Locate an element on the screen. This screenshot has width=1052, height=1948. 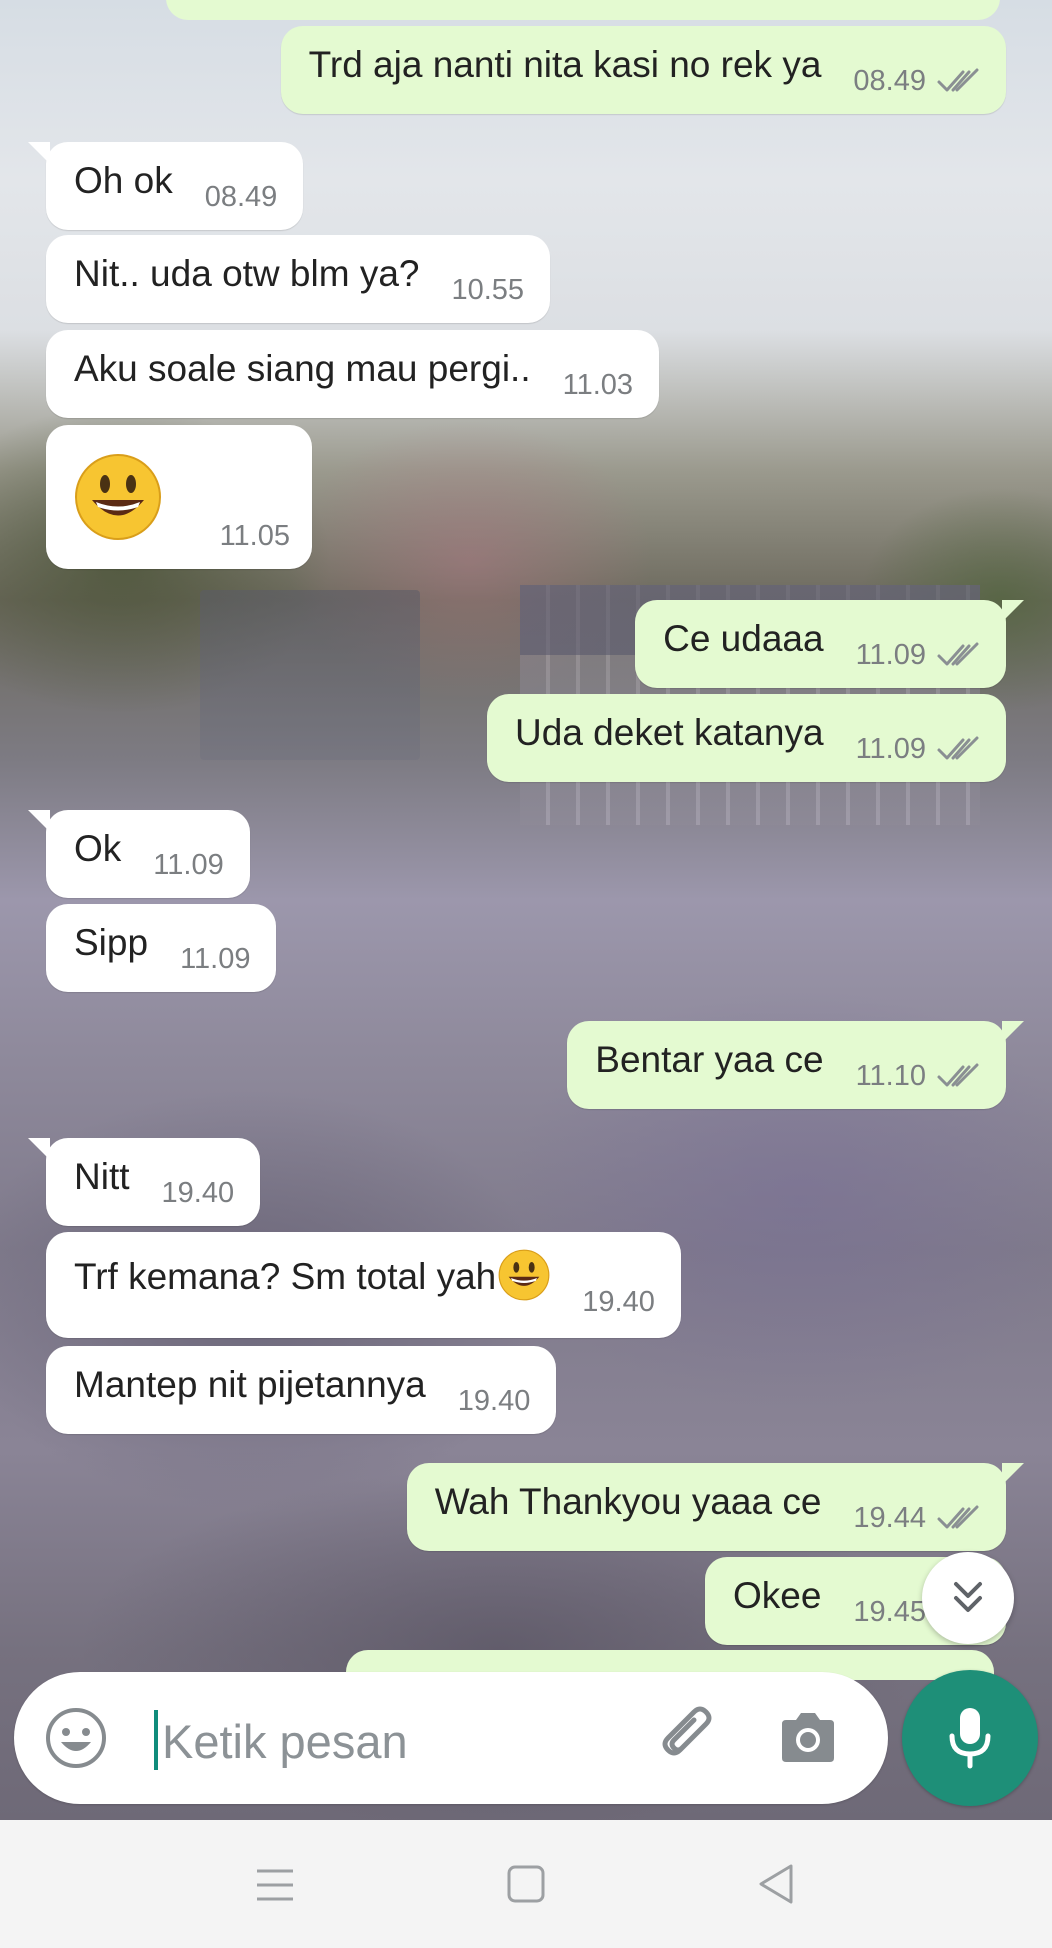
system-navigation-bar is located at coordinates (526, 1884).